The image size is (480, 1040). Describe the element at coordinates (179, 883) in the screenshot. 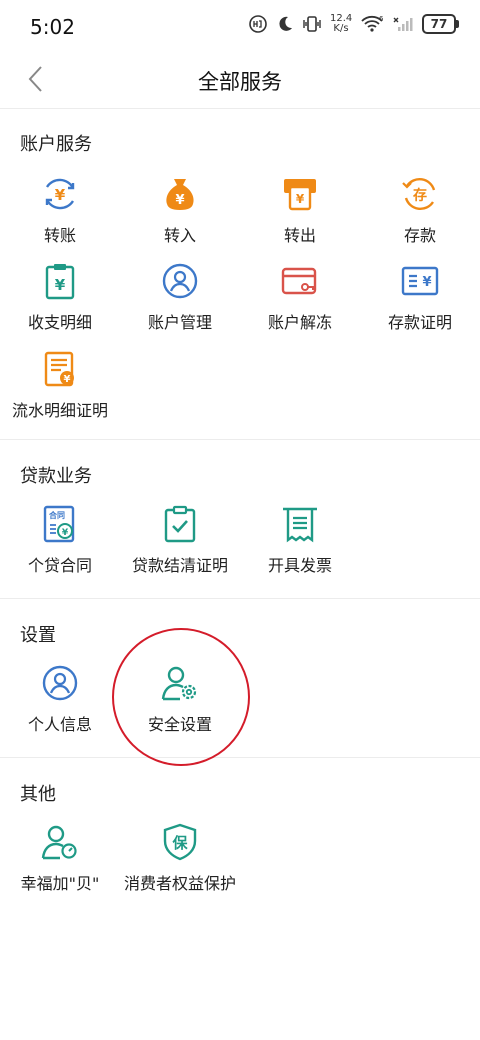

I see `service-label: 消费者权益保护` at that location.